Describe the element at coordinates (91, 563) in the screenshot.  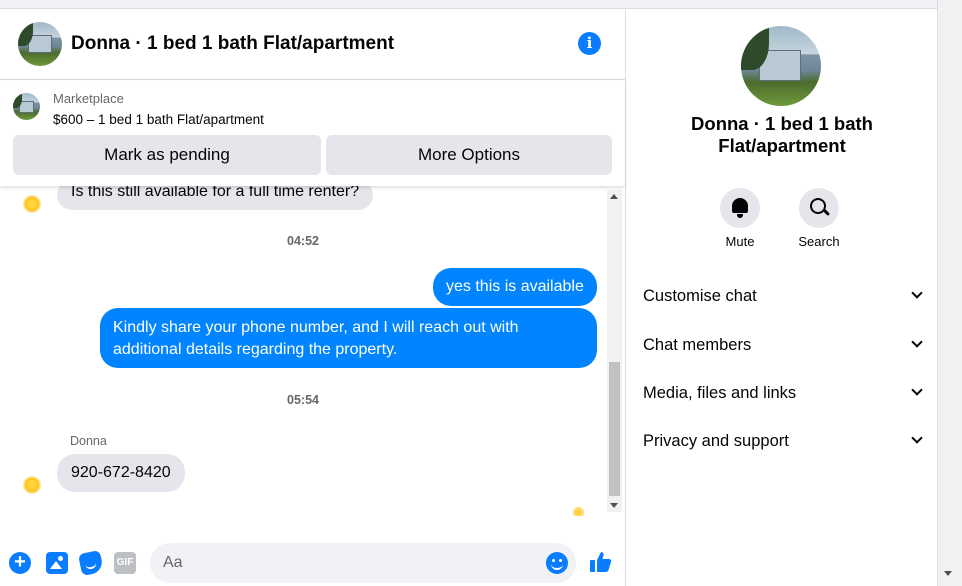
I see `sticker-icon` at that location.